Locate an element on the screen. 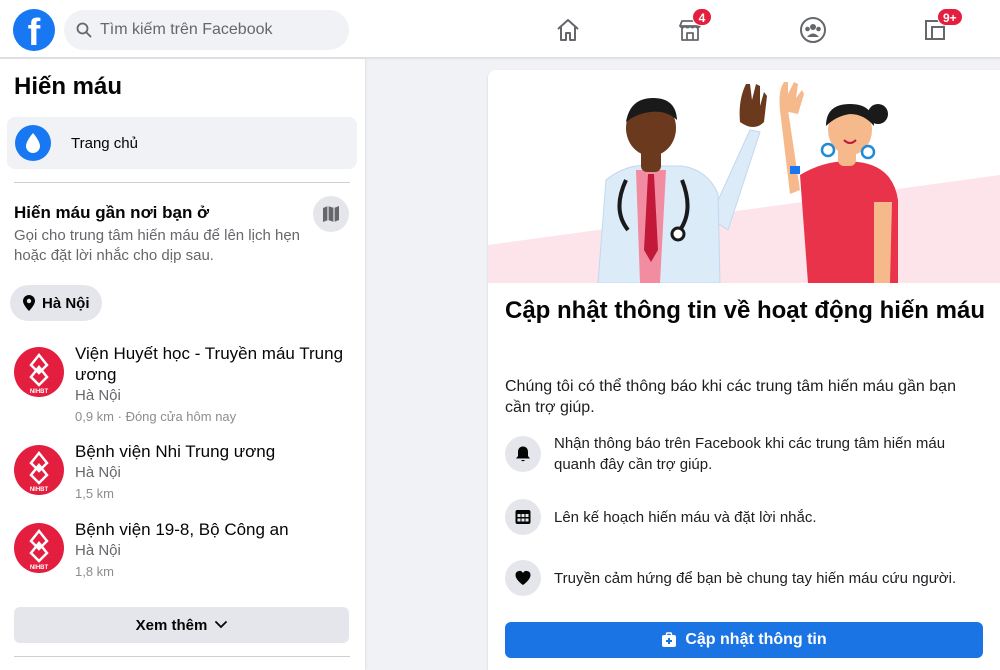 The width and height of the screenshot is (1000, 670). near-section-title: Hiến máu gần nơi bạn ở is located at coordinates (112, 212).